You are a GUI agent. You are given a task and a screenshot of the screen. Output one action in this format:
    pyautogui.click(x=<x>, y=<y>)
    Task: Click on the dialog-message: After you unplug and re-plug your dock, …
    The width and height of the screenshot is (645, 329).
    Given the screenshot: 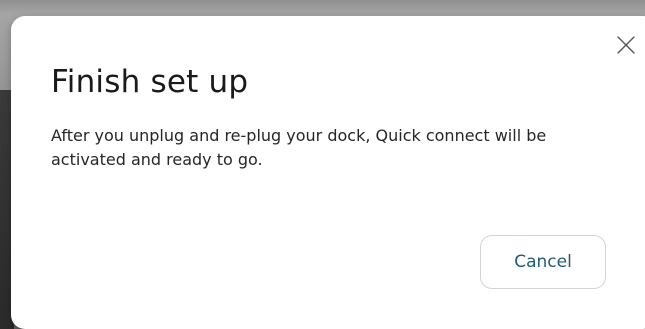 What is the action you would take?
    pyautogui.click(x=299, y=147)
    